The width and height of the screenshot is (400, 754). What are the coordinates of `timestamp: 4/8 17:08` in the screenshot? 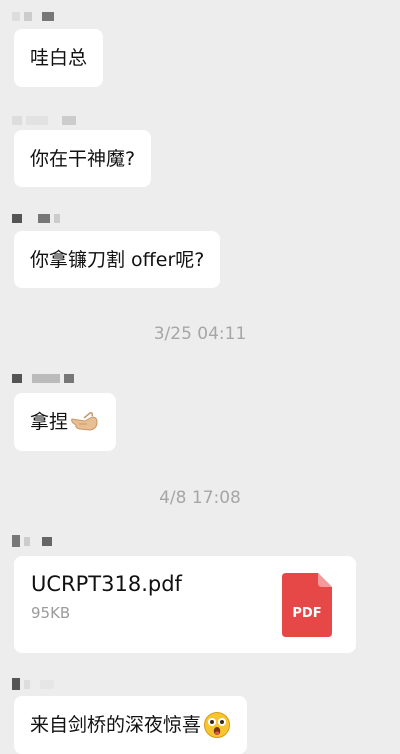 It's located at (200, 498).